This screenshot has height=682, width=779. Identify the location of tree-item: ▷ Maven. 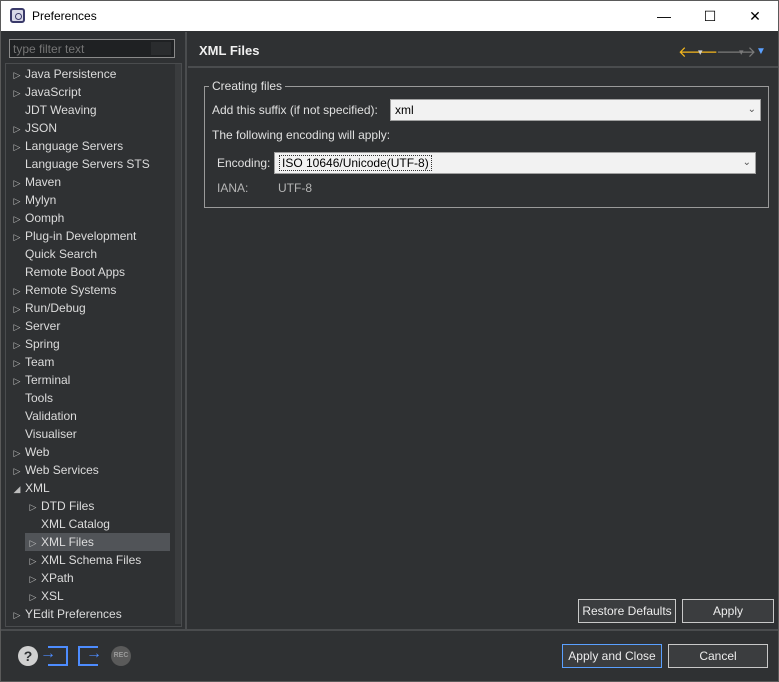
(89, 182).